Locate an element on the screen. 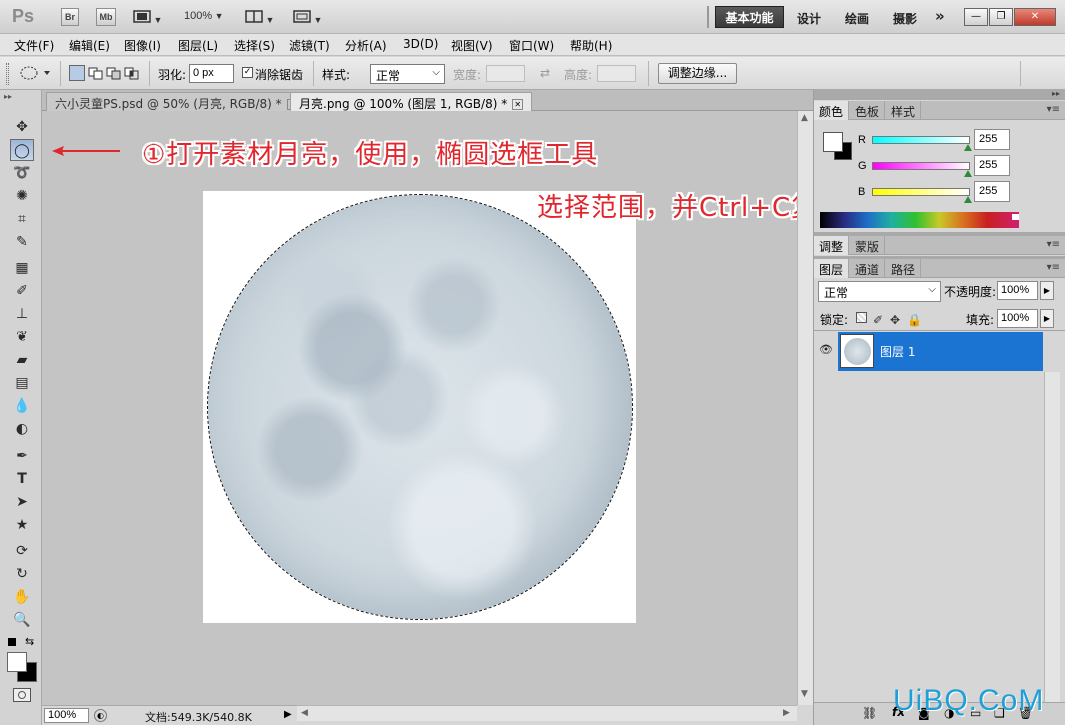 Image resolution: width=1065 pixels, height=725 pixels. menu-view: 视图(V) is located at coordinates (472, 45).